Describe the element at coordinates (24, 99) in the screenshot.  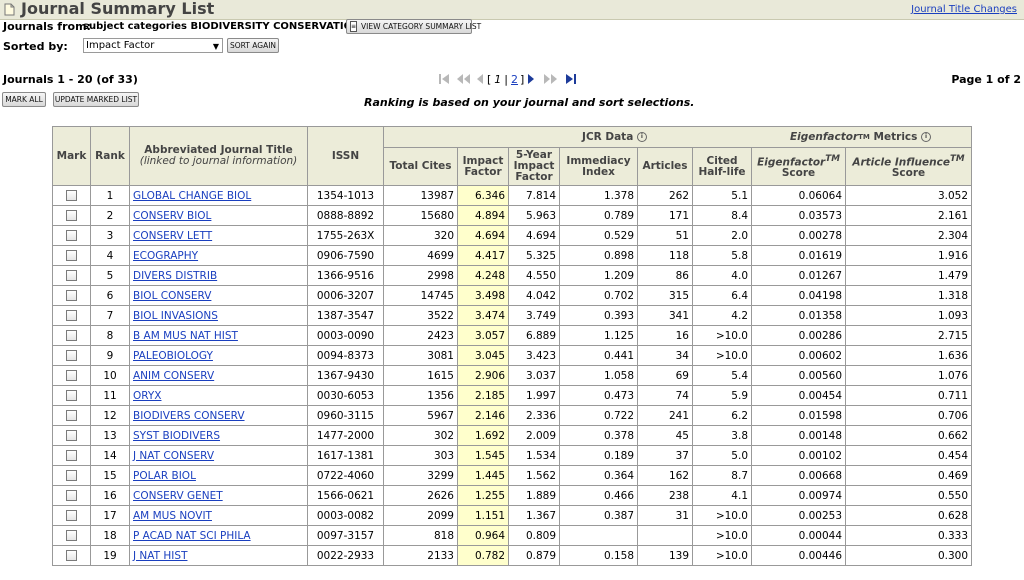
I see `mark-all-button: MARK ALL` at that location.